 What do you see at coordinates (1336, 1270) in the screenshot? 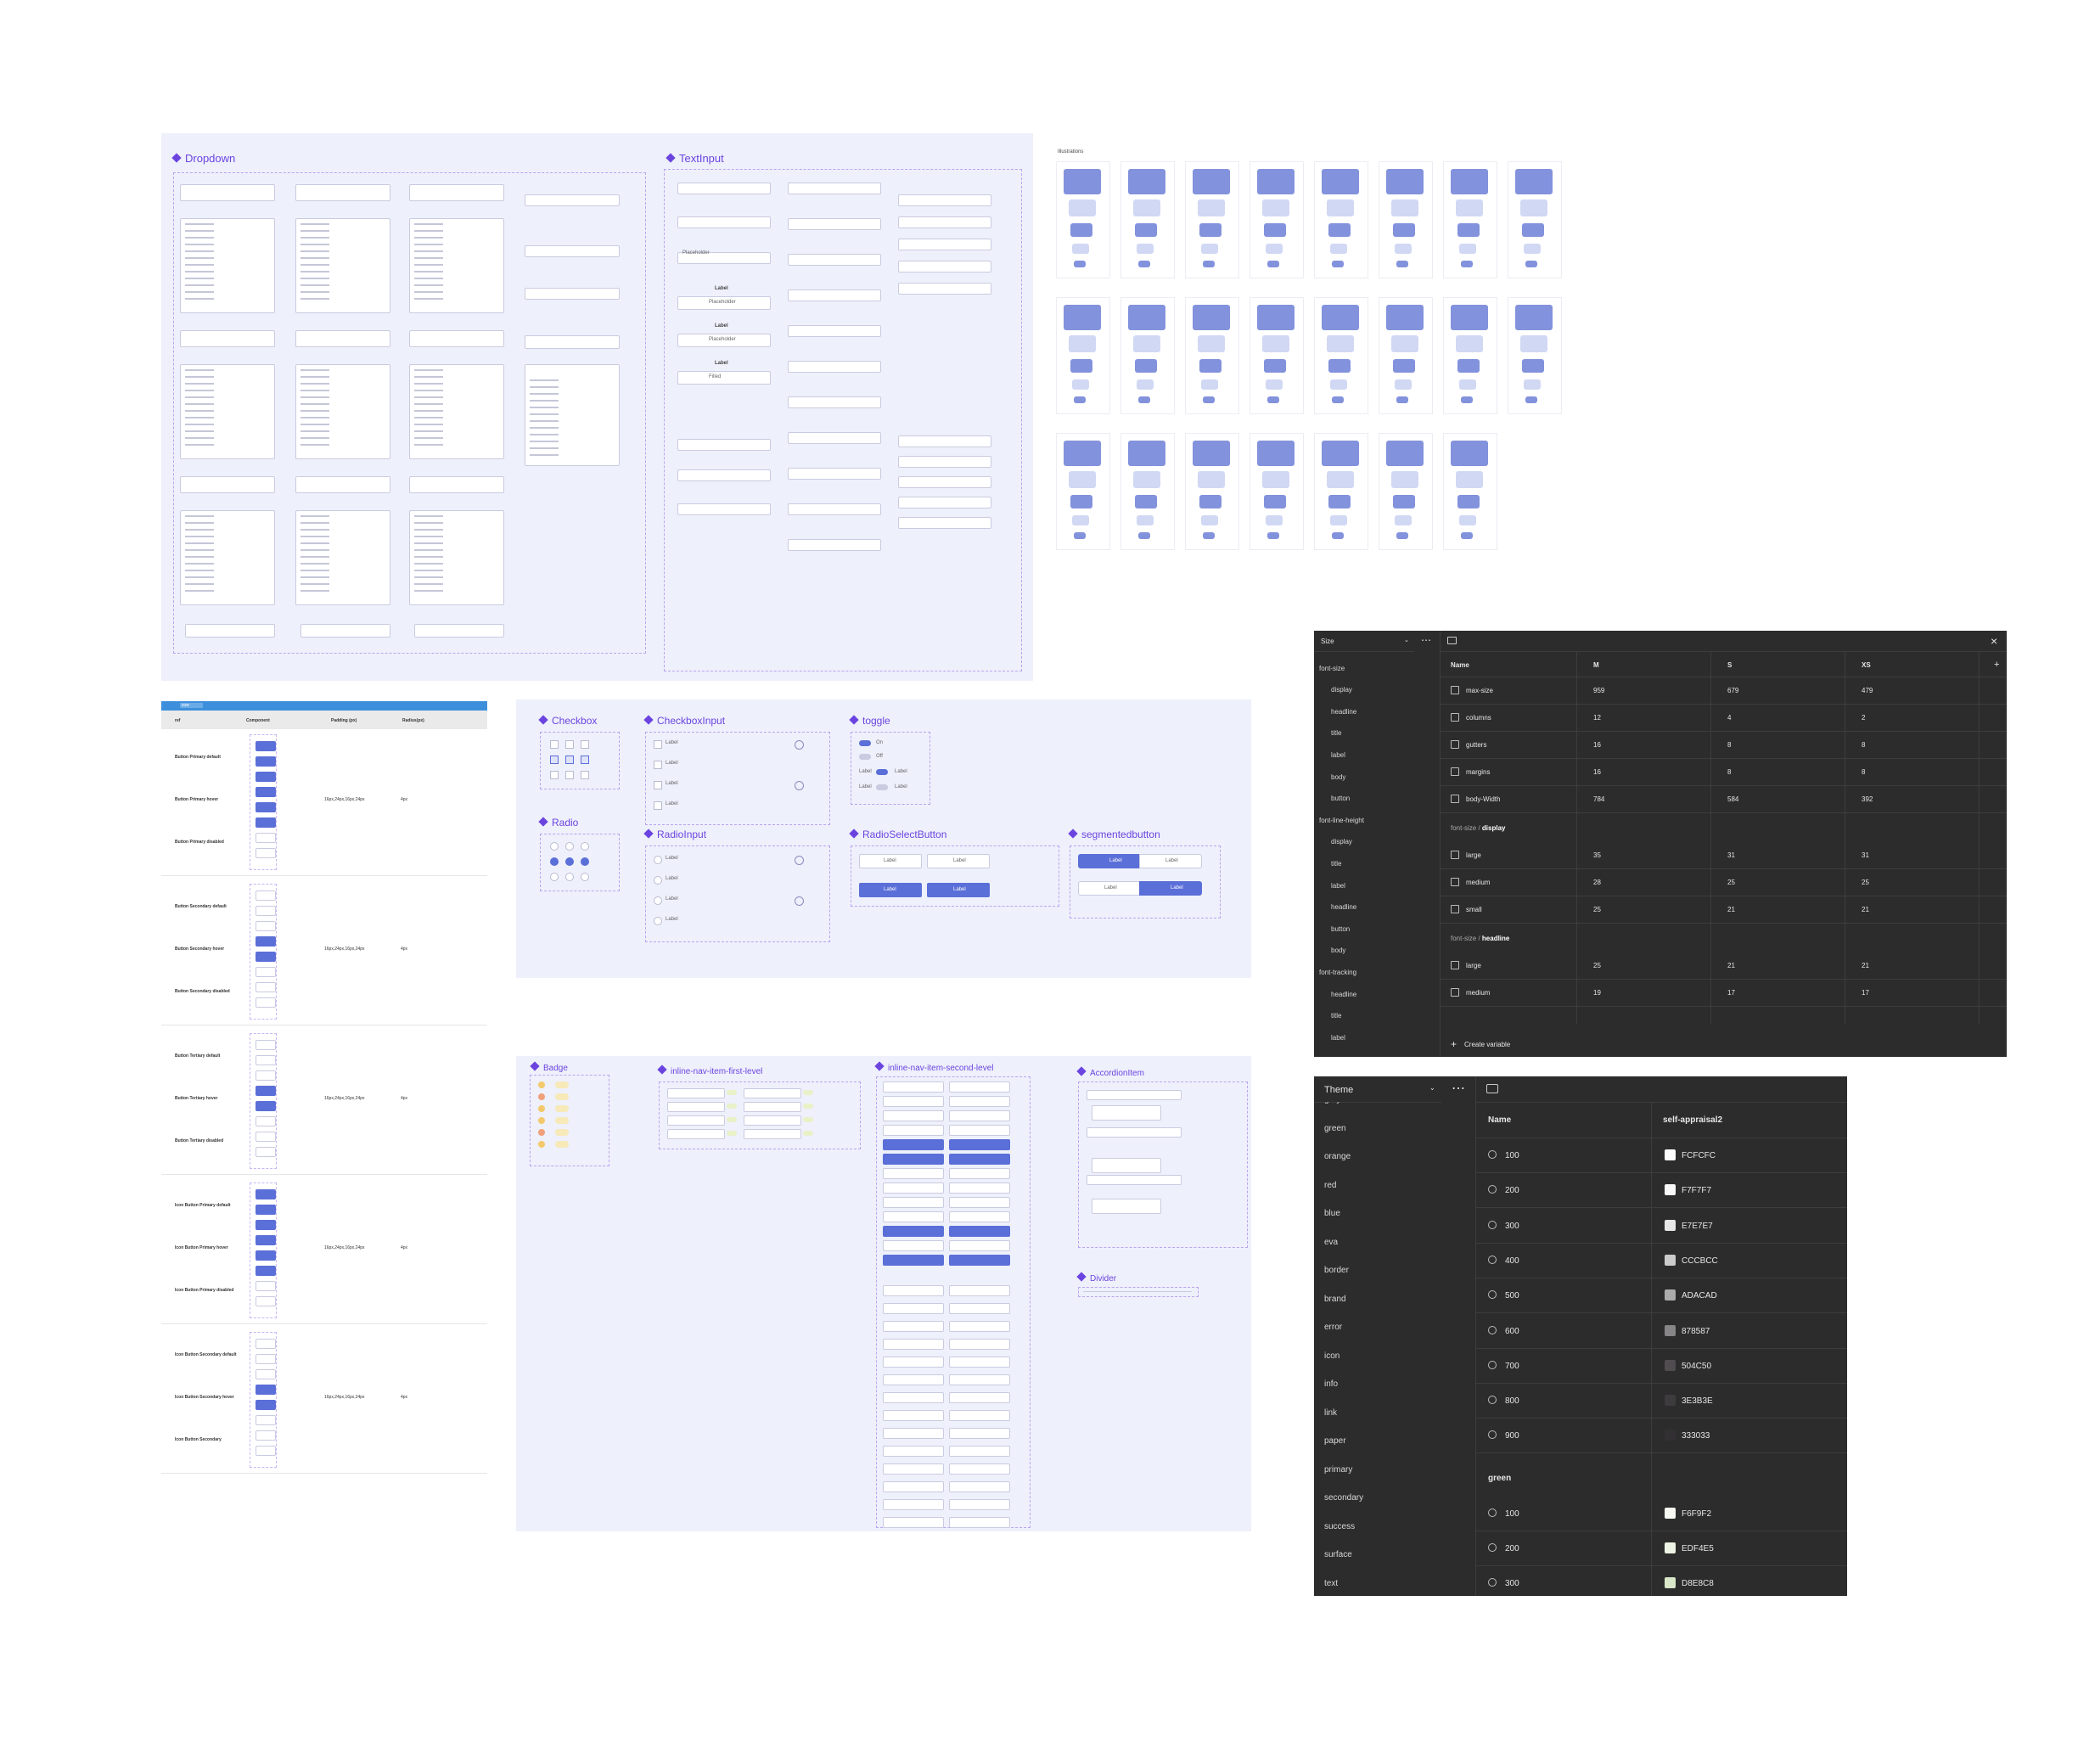
I see `nav-item-border: border` at bounding box center [1336, 1270].